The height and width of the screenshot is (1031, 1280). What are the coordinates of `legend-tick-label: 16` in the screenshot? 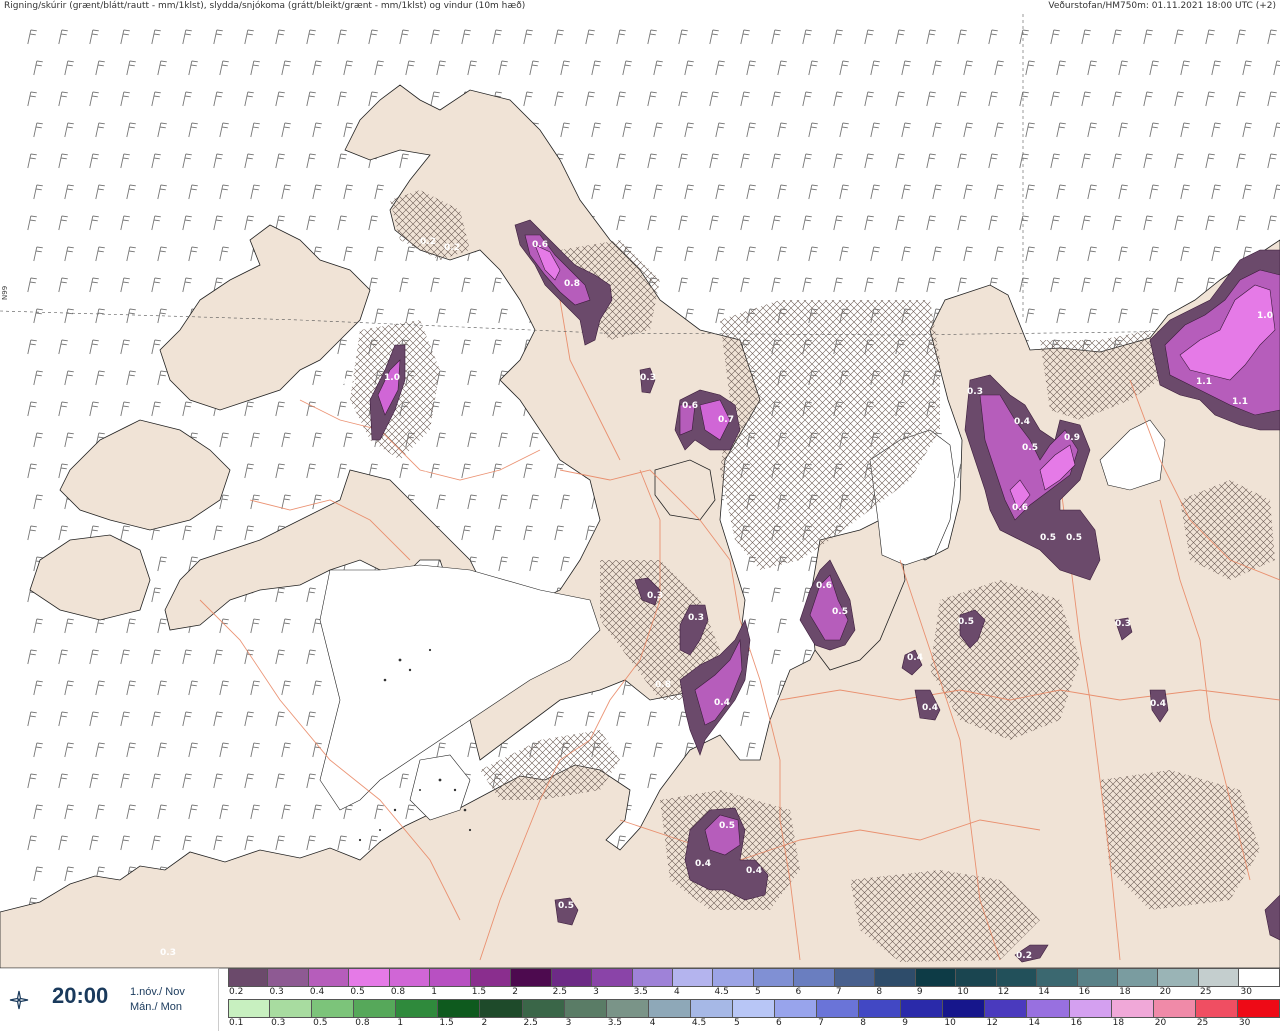 It's located at (1076, 1023).